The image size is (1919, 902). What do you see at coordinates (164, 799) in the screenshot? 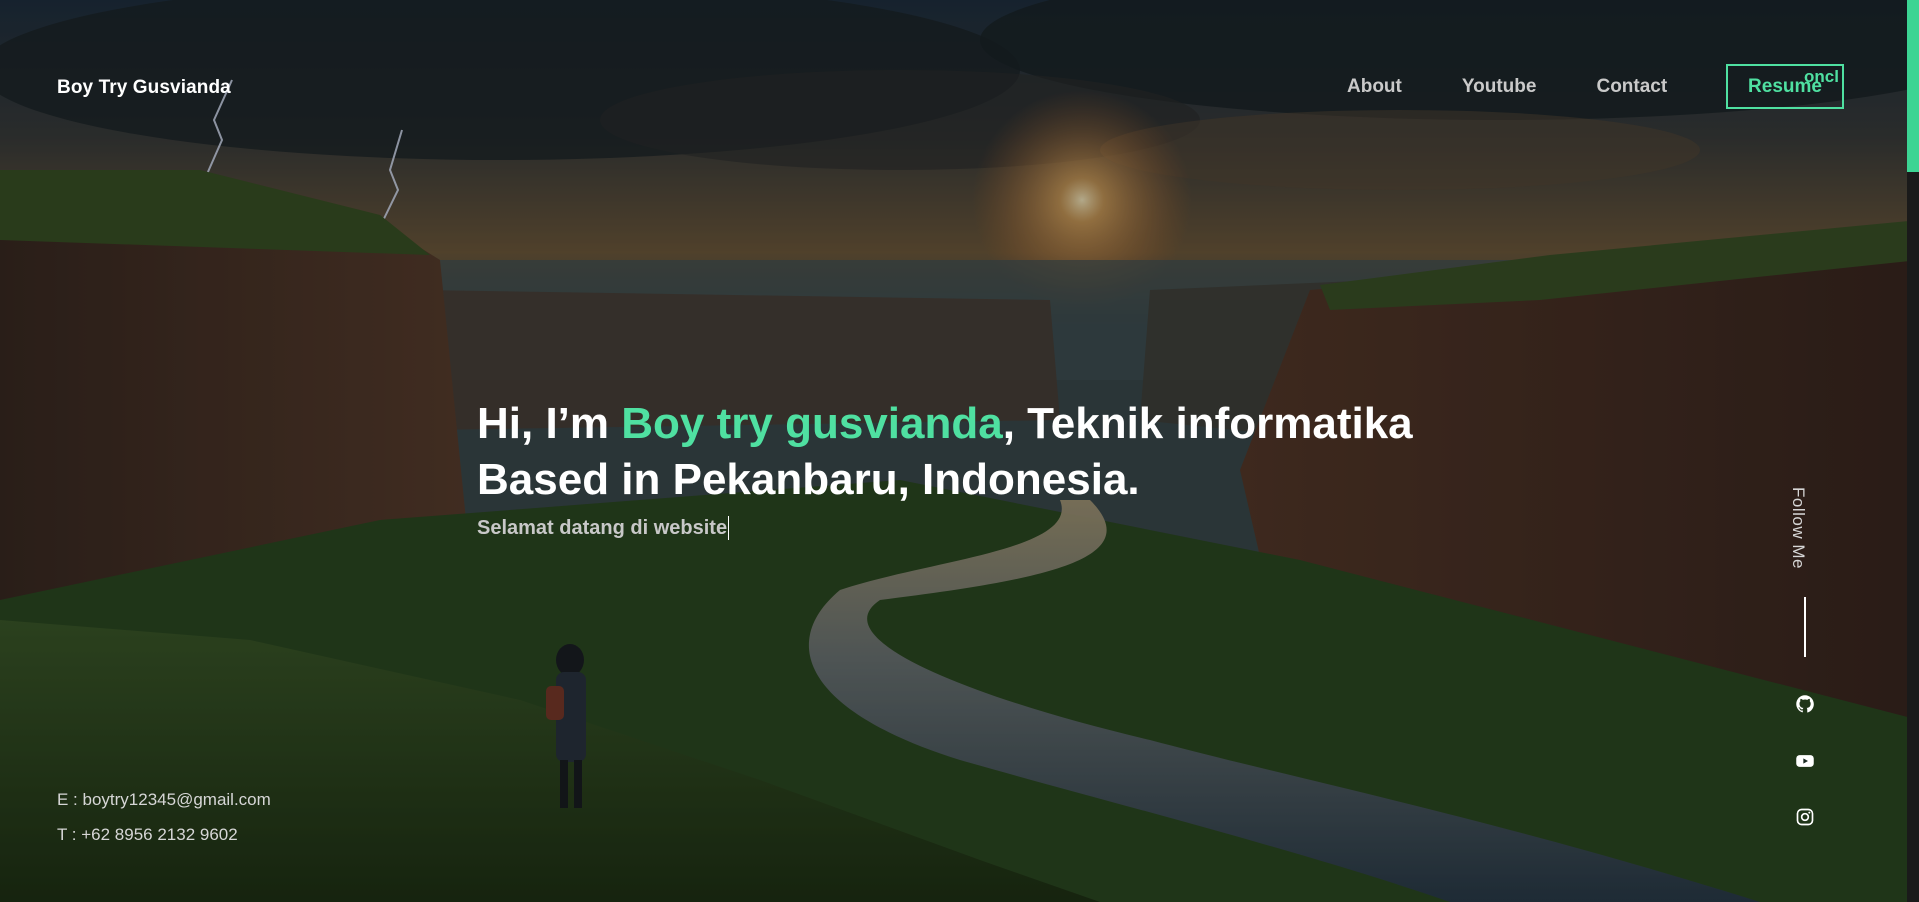
I see `contact-email: E : boytry12345@gmail.com` at bounding box center [164, 799].